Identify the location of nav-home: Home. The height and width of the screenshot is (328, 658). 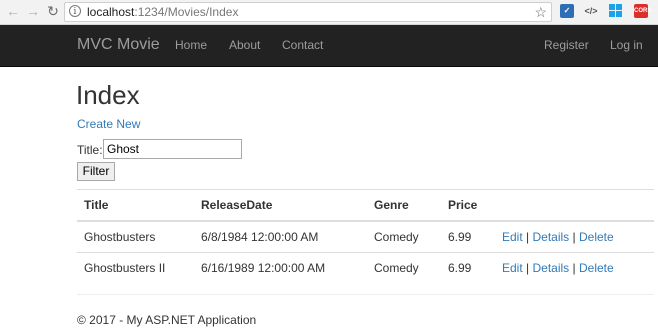
(191, 45).